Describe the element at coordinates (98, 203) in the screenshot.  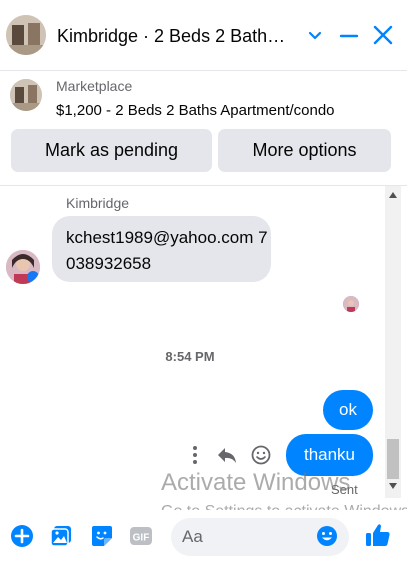
I see `sender-name: Kimbridge` at that location.